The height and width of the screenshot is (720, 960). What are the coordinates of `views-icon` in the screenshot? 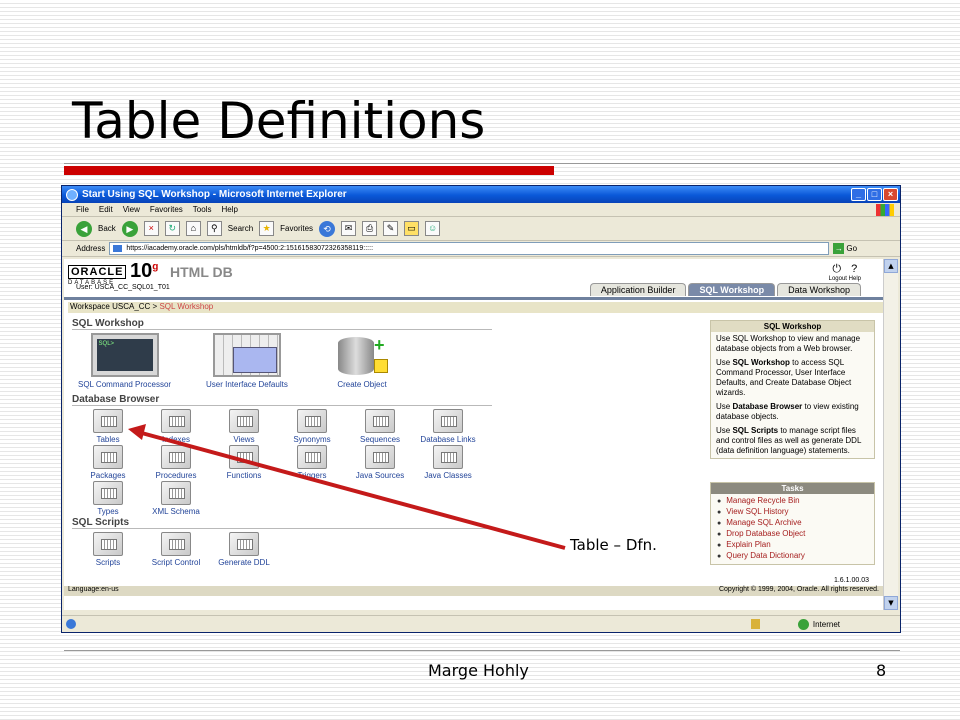 It's located at (244, 421).